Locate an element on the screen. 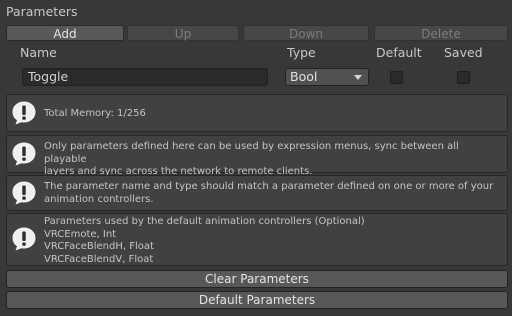 Image resolution: width=512 pixels, height=316 pixels. section-title: Parameters is located at coordinates (42, 11).